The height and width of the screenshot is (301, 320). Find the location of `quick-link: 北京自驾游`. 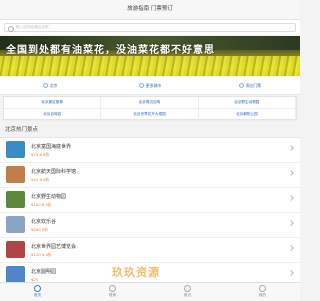

quick-link: 北京自驾游 is located at coordinates (53, 115).